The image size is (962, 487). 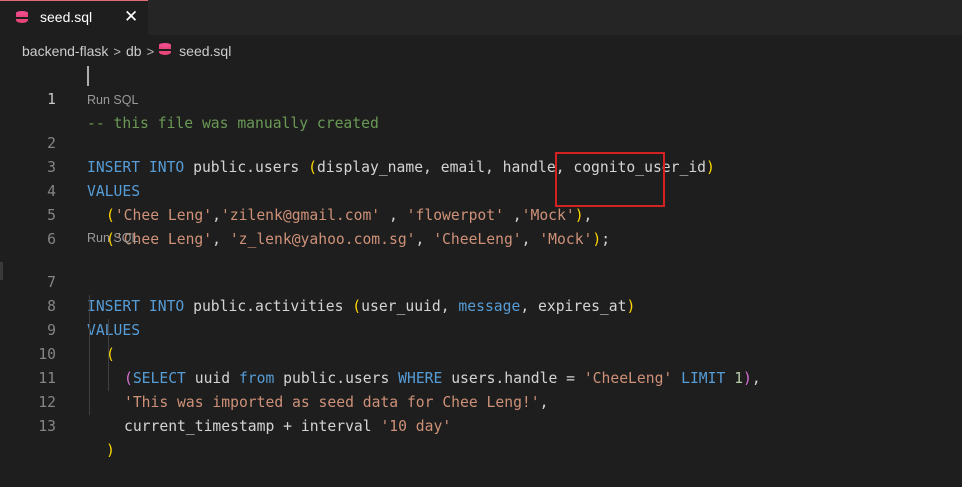 What do you see at coordinates (481, 17) in the screenshot?
I see `tab-bar: seed.sql ✕` at bounding box center [481, 17].